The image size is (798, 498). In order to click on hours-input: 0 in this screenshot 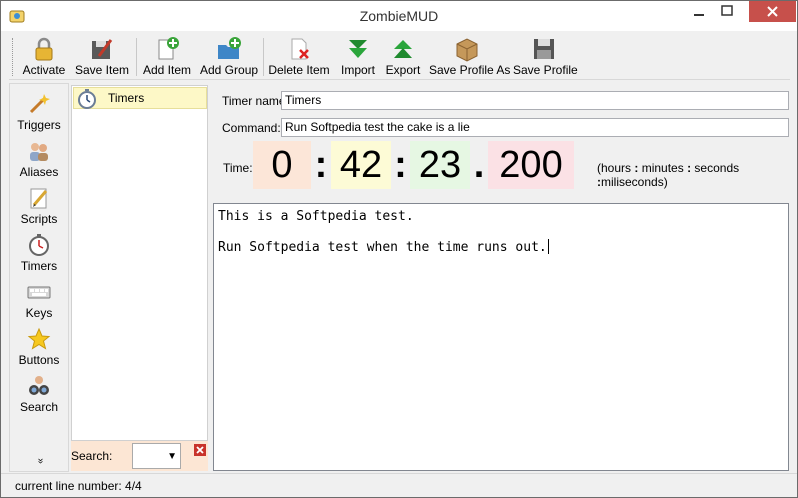, I will do `click(282, 165)`.